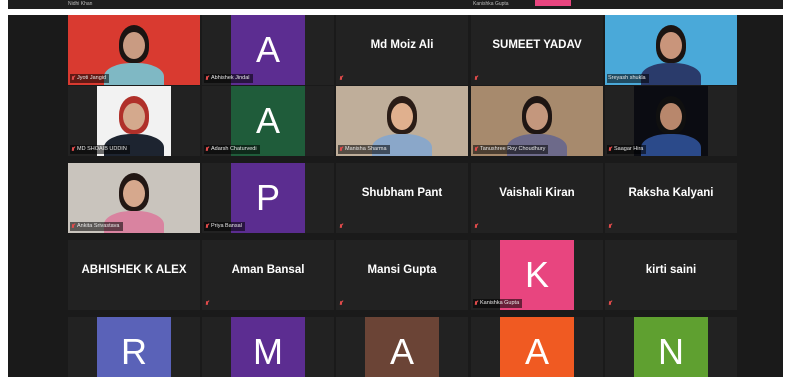  I want to click on participant-tile-tanushree-roy-choudhury: Tanushree Roy Choudhury, so click(537, 121).